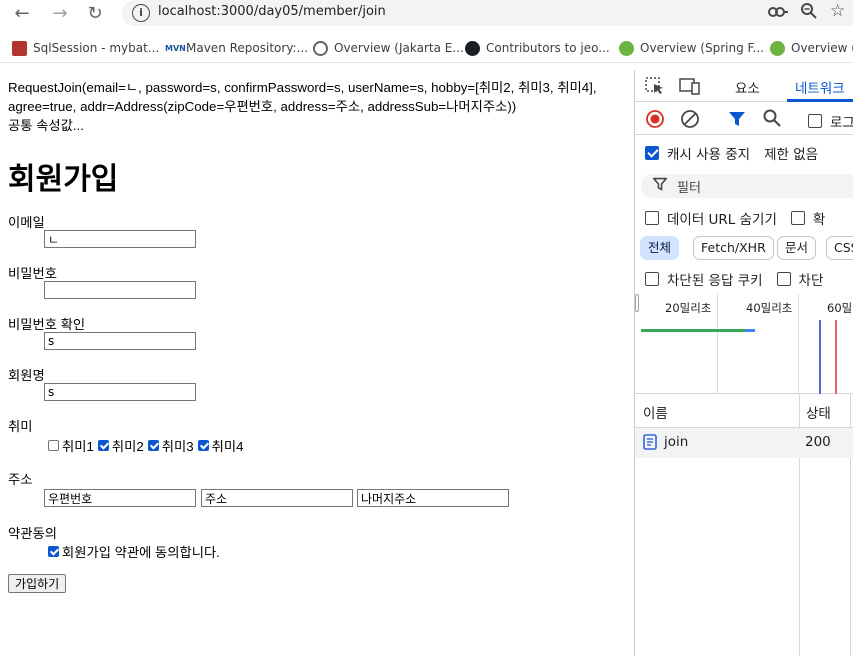 The image size is (853, 656). I want to click on request-name: join, so click(676, 442).